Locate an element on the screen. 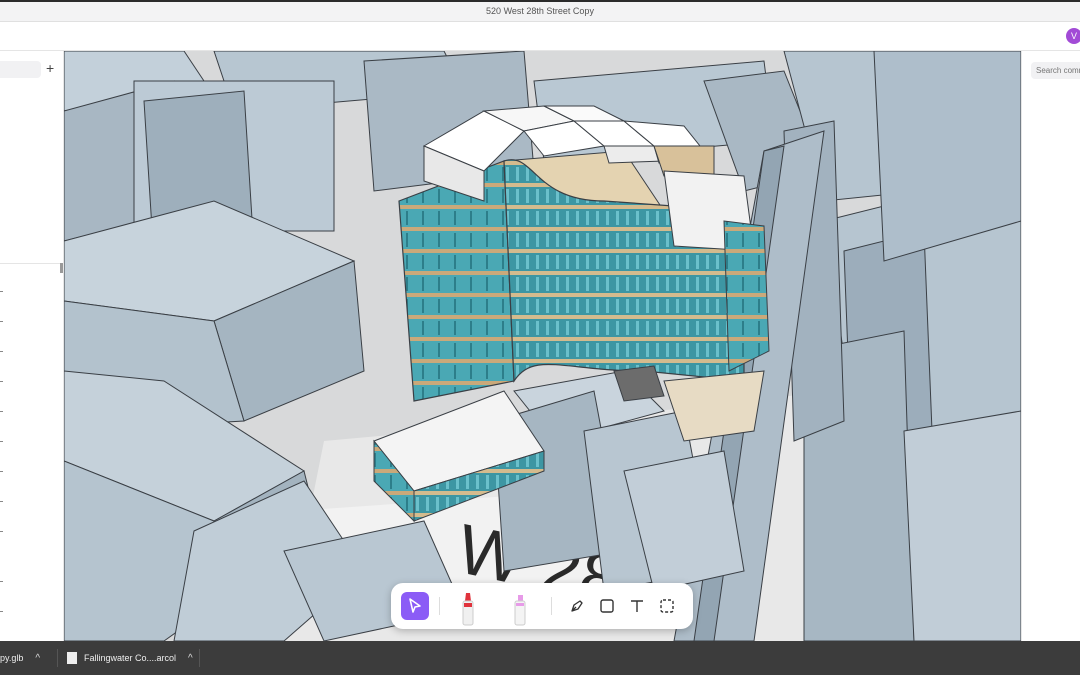 The image size is (1080, 675). area-select-tool-button is located at coordinates (667, 606).